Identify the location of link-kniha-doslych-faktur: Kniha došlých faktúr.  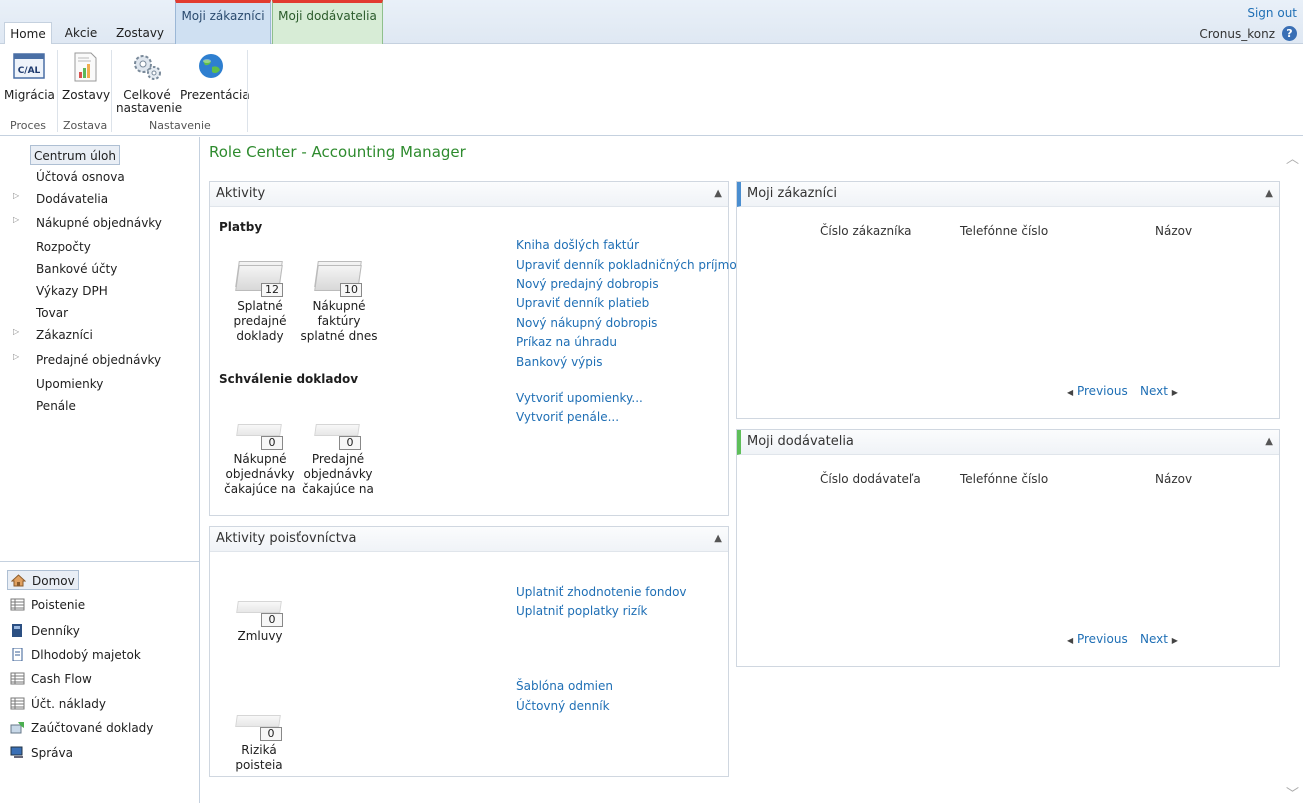
(577, 245).